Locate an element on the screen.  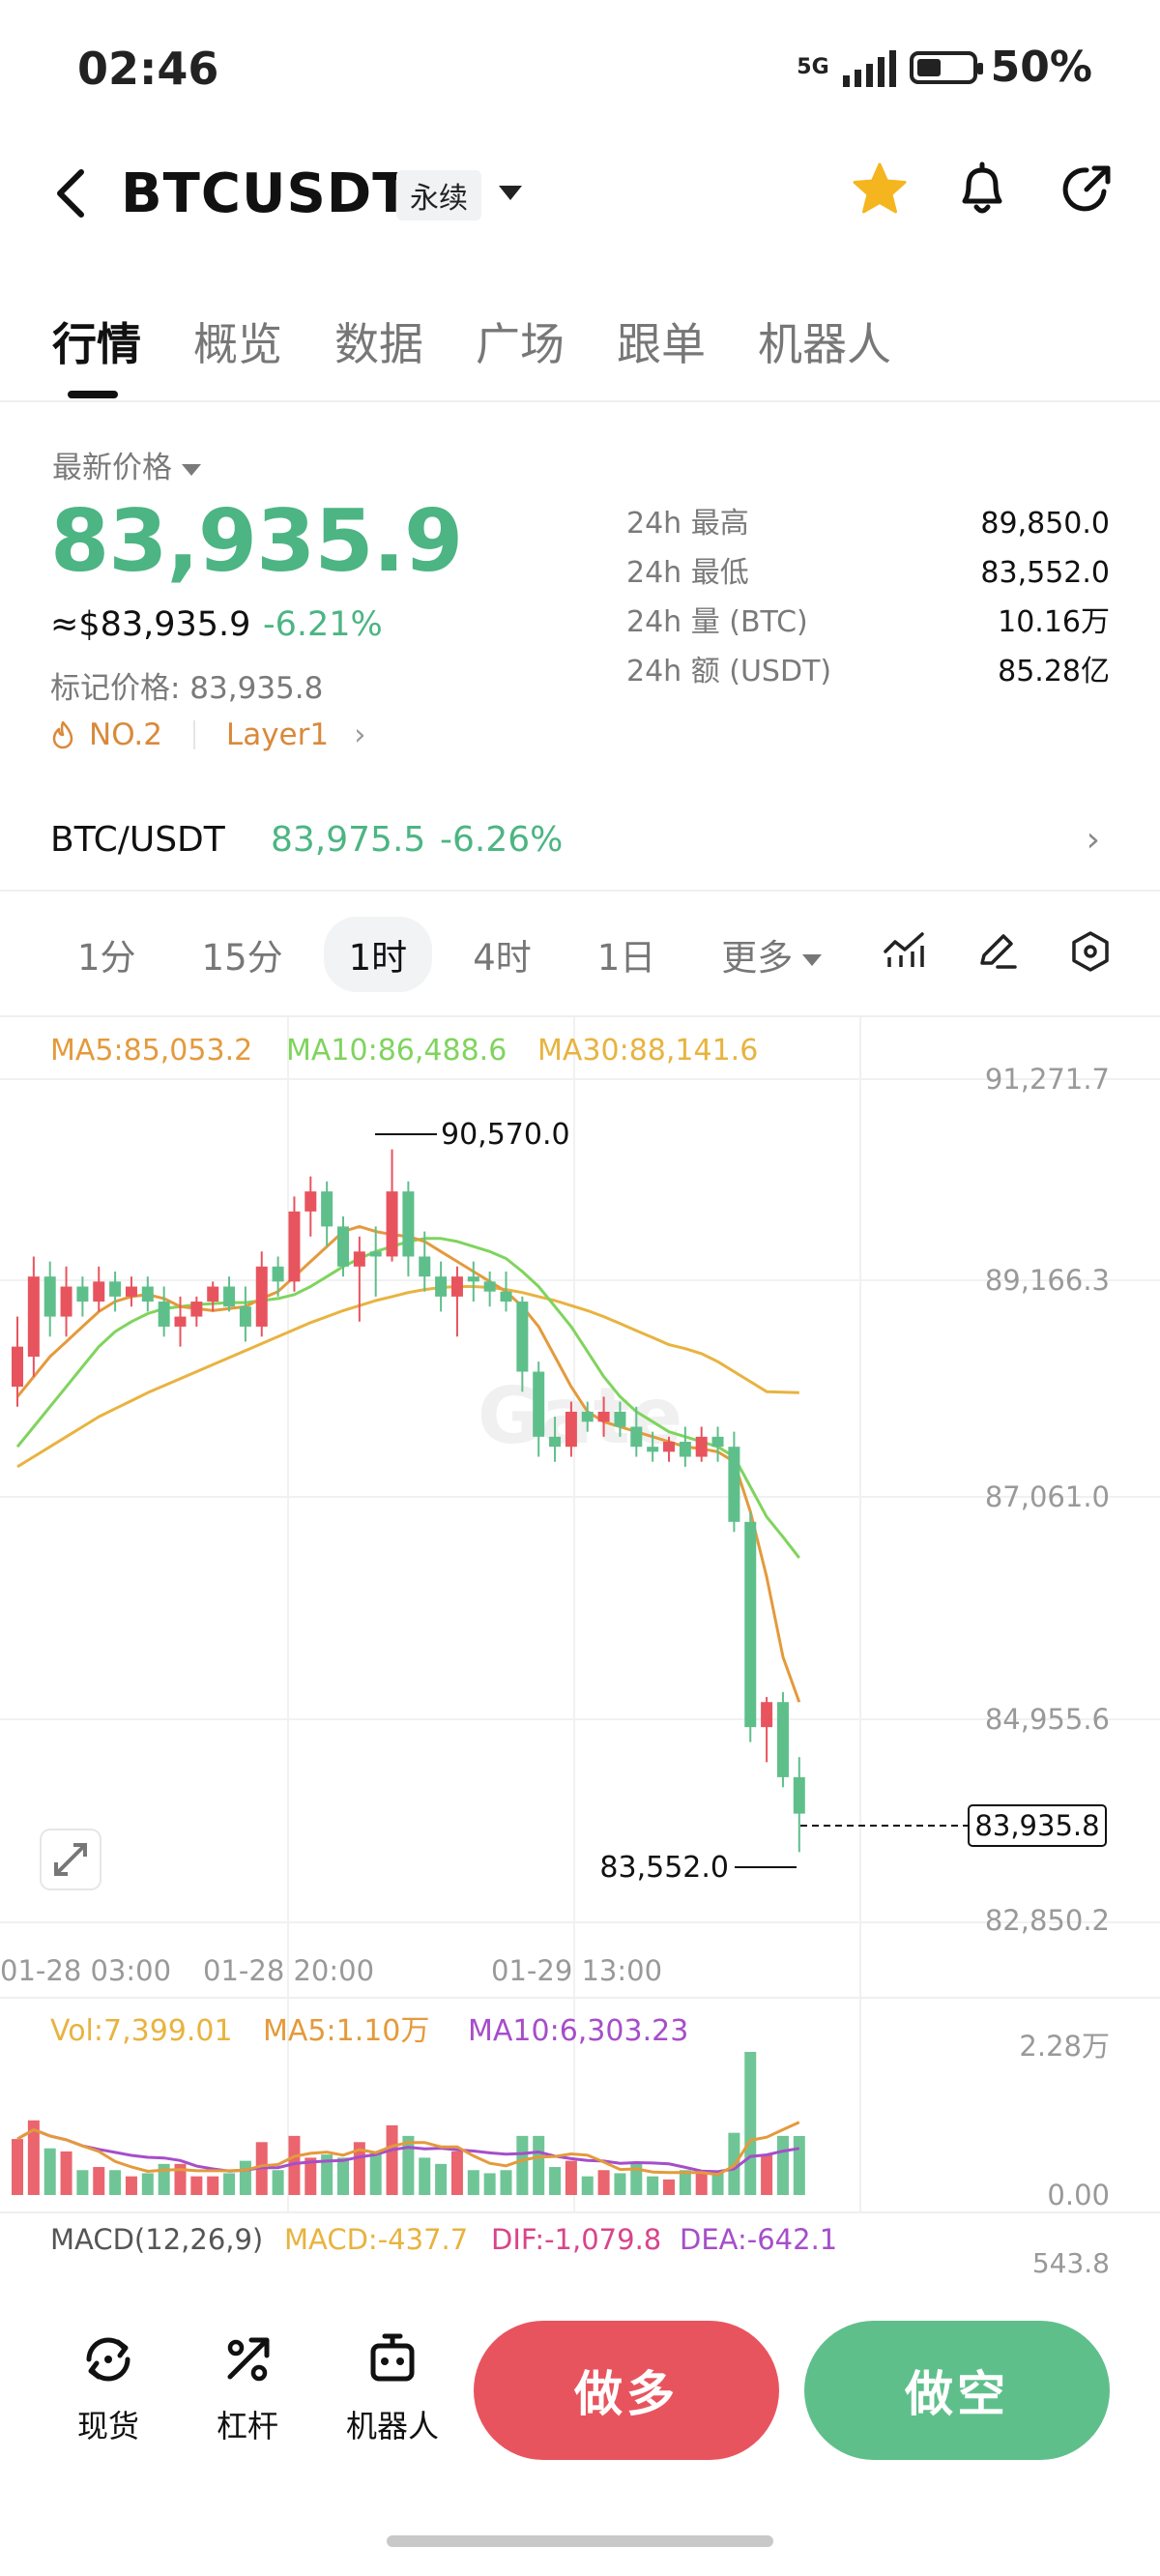
nav-bot: 机器人 is located at coordinates (392, 2388).